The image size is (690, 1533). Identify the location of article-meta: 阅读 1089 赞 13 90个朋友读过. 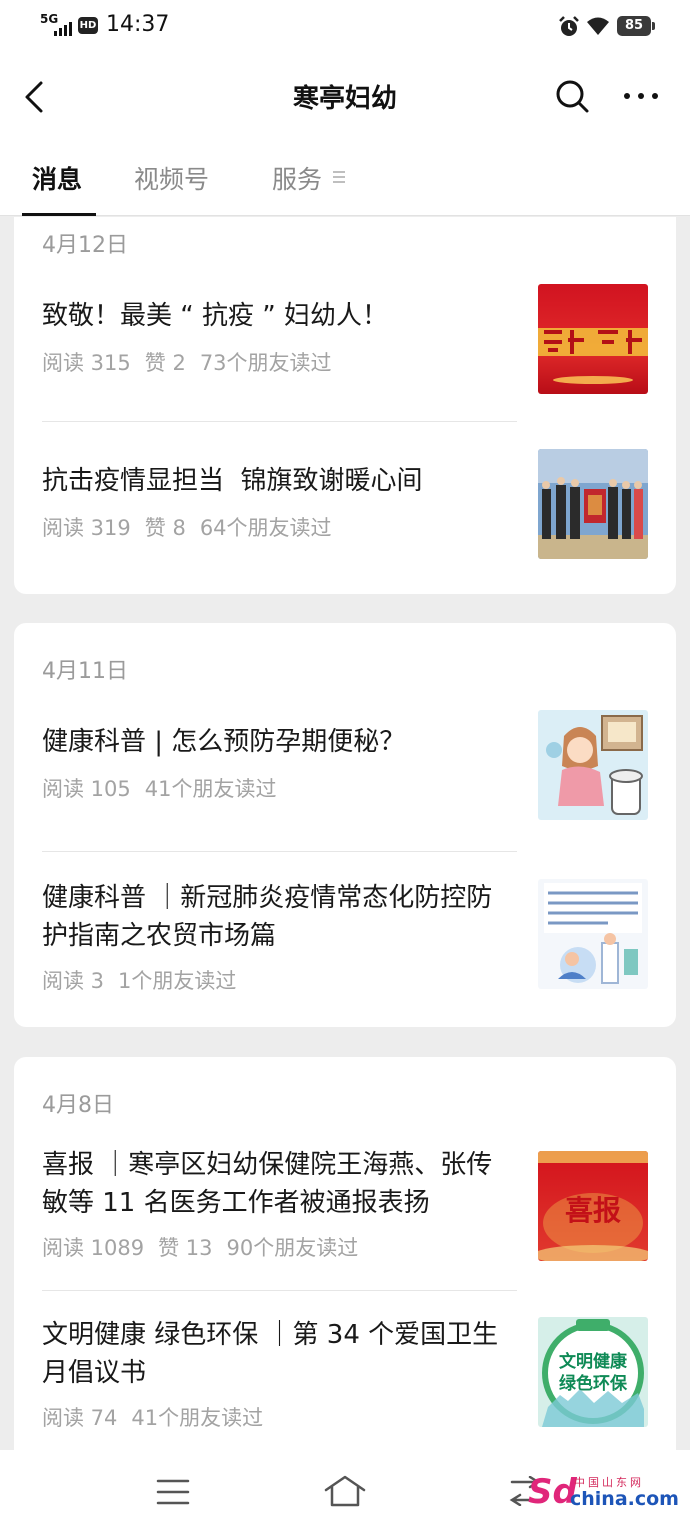
(200, 1247).